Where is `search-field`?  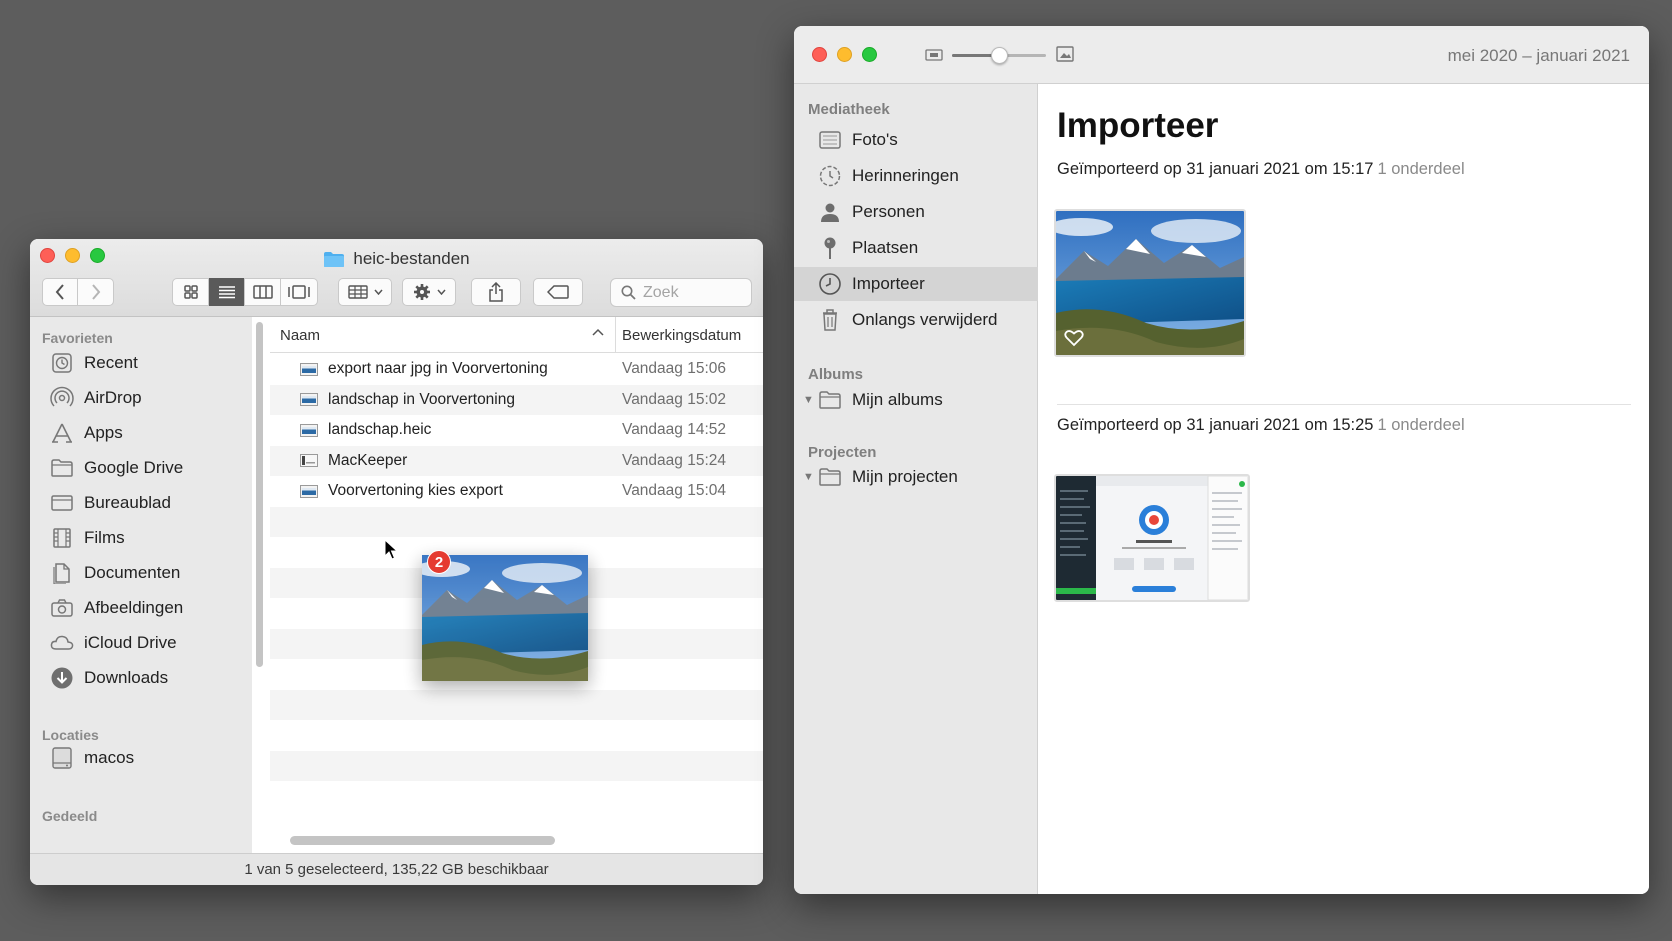 search-field is located at coordinates (681, 292).